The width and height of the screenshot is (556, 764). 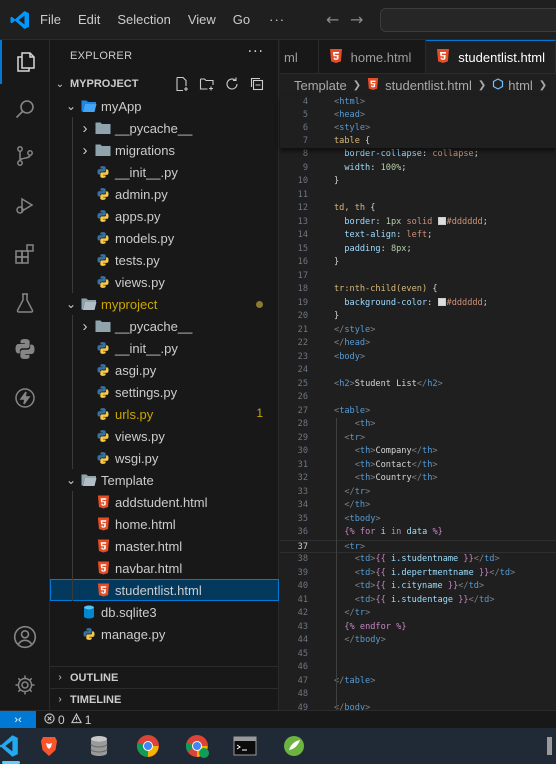 I want to click on forward-arrow-icon: →, so click(x=356, y=19).